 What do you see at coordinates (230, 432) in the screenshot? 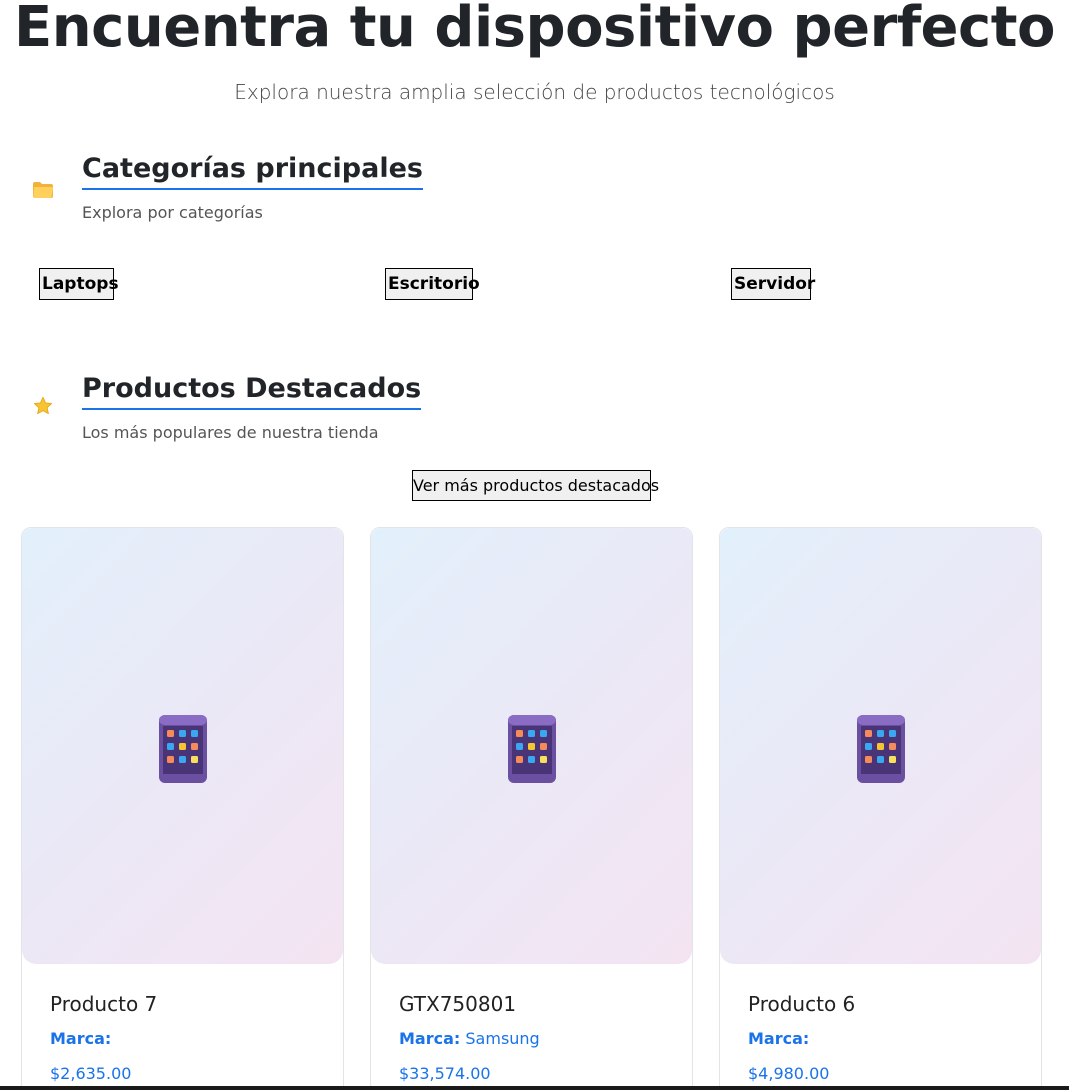
I see `featured-subtitle: Los más populares de nuestra tienda` at bounding box center [230, 432].